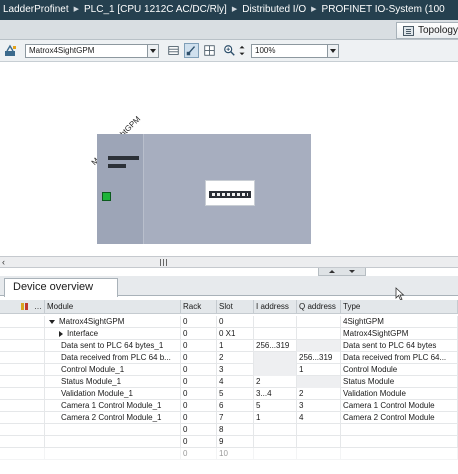  I want to click on cell-iaddr: 1, so click(275, 418).